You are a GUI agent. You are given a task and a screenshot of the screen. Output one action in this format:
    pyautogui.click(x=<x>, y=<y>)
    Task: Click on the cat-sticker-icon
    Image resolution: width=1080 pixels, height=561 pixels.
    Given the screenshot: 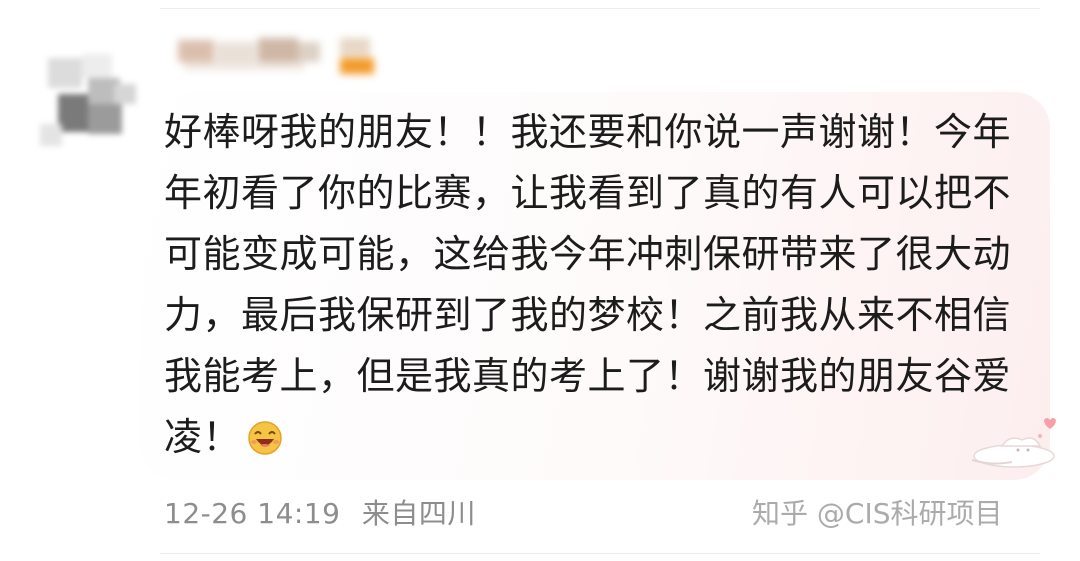 What is the action you would take?
    pyautogui.click(x=1013, y=443)
    